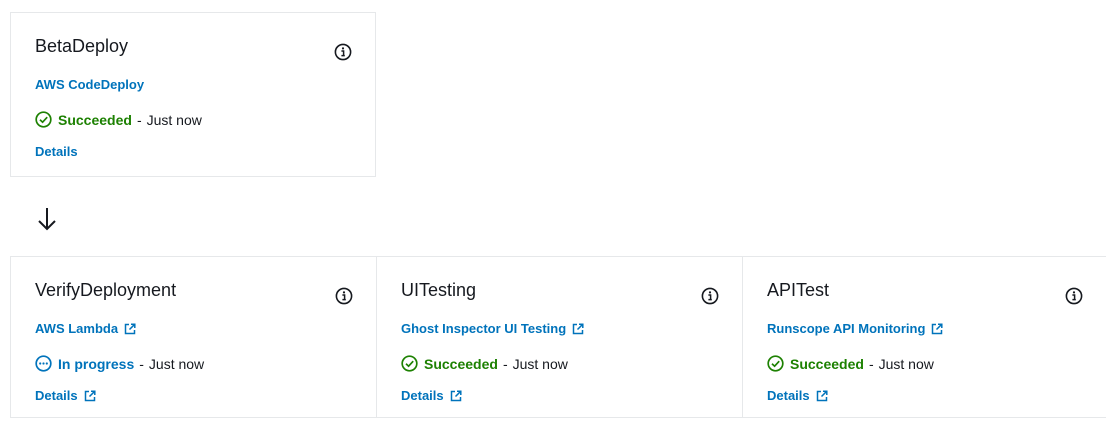 The height and width of the screenshot is (421, 1106). I want to click on provider-label: Runscope API Monitoring, so click(846, 328).